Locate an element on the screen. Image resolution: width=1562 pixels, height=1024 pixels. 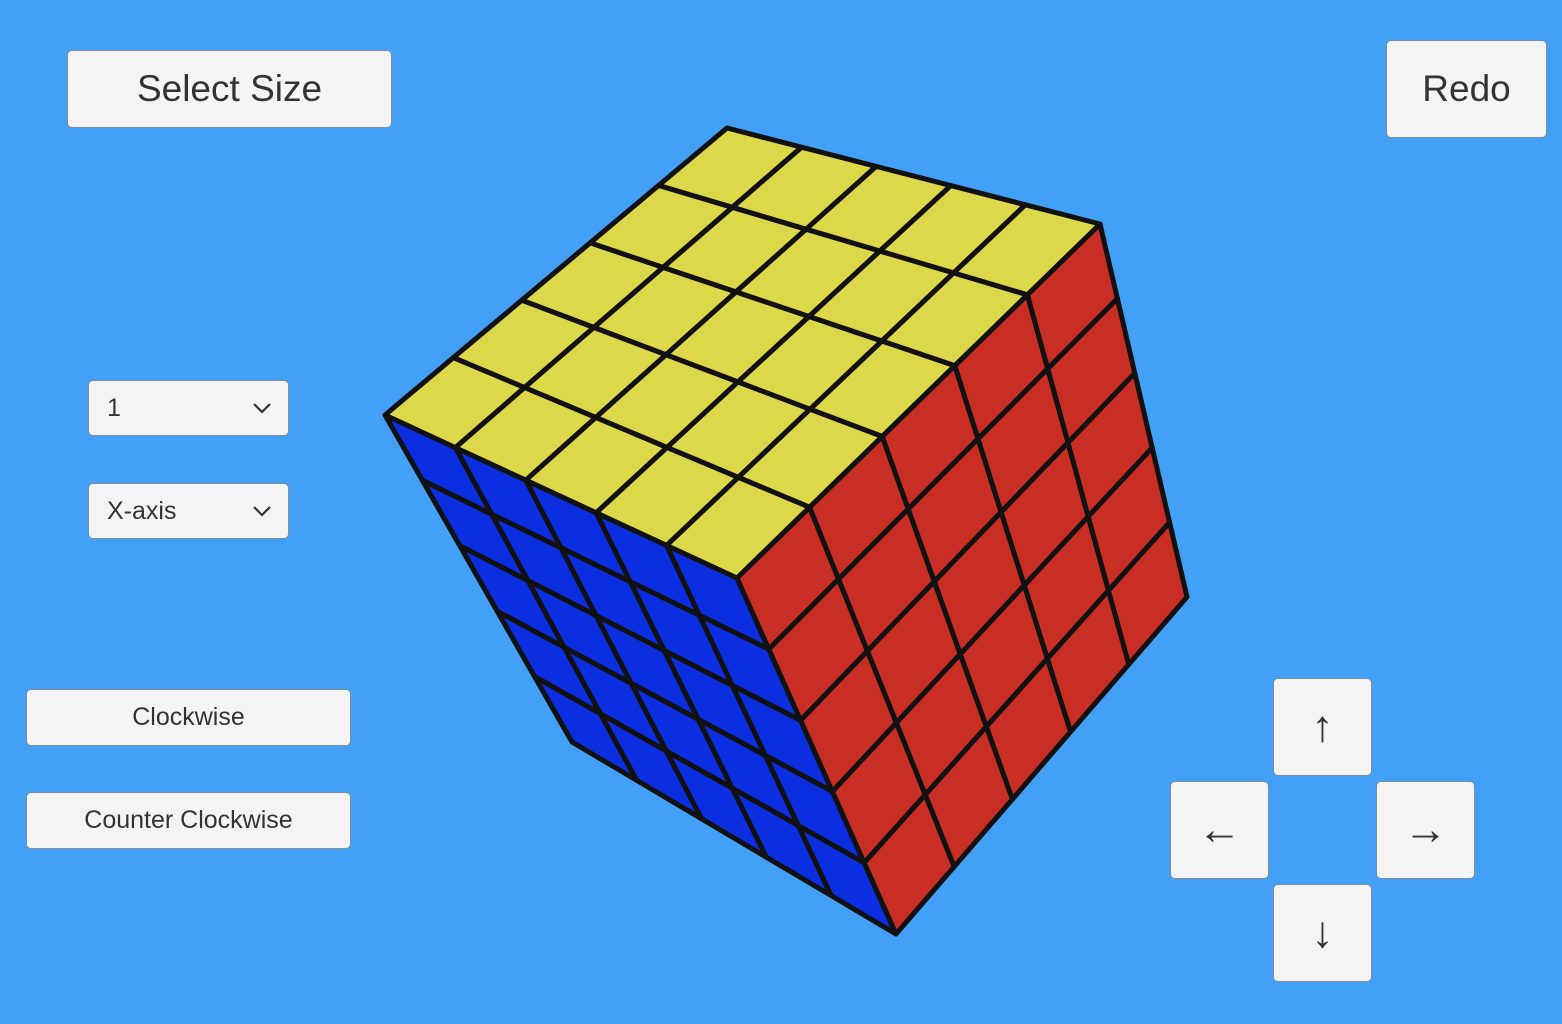
select-size-button: Select Size is located at coordinates (229, 89).